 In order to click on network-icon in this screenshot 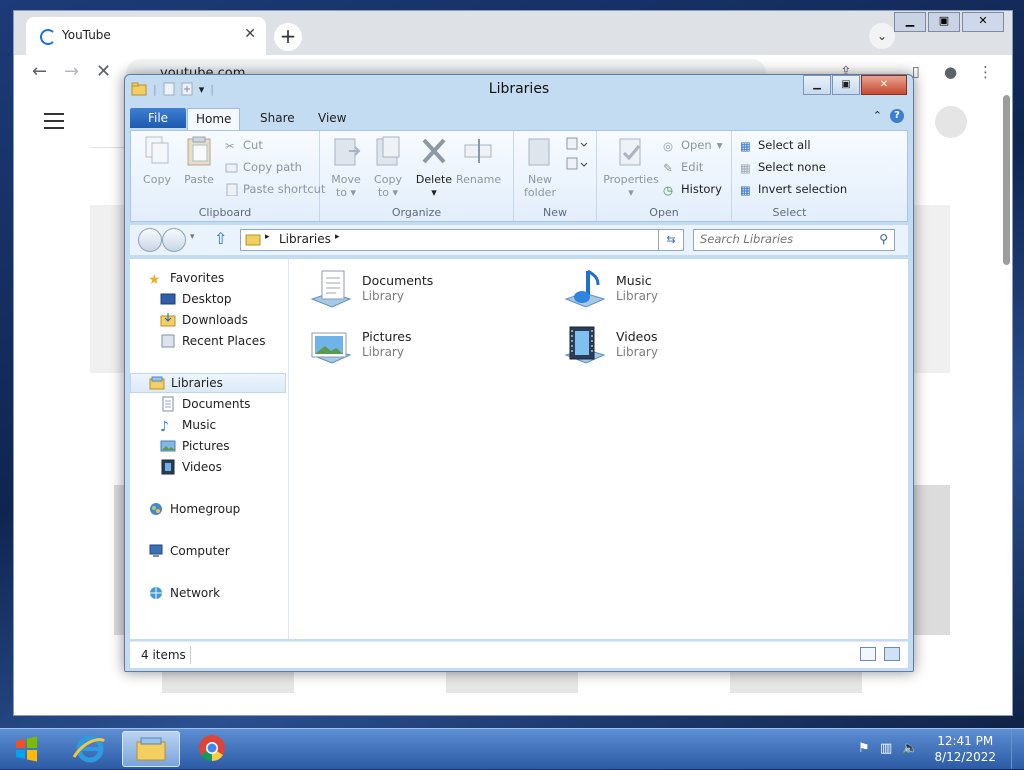, I will do `click(156, 593)`.